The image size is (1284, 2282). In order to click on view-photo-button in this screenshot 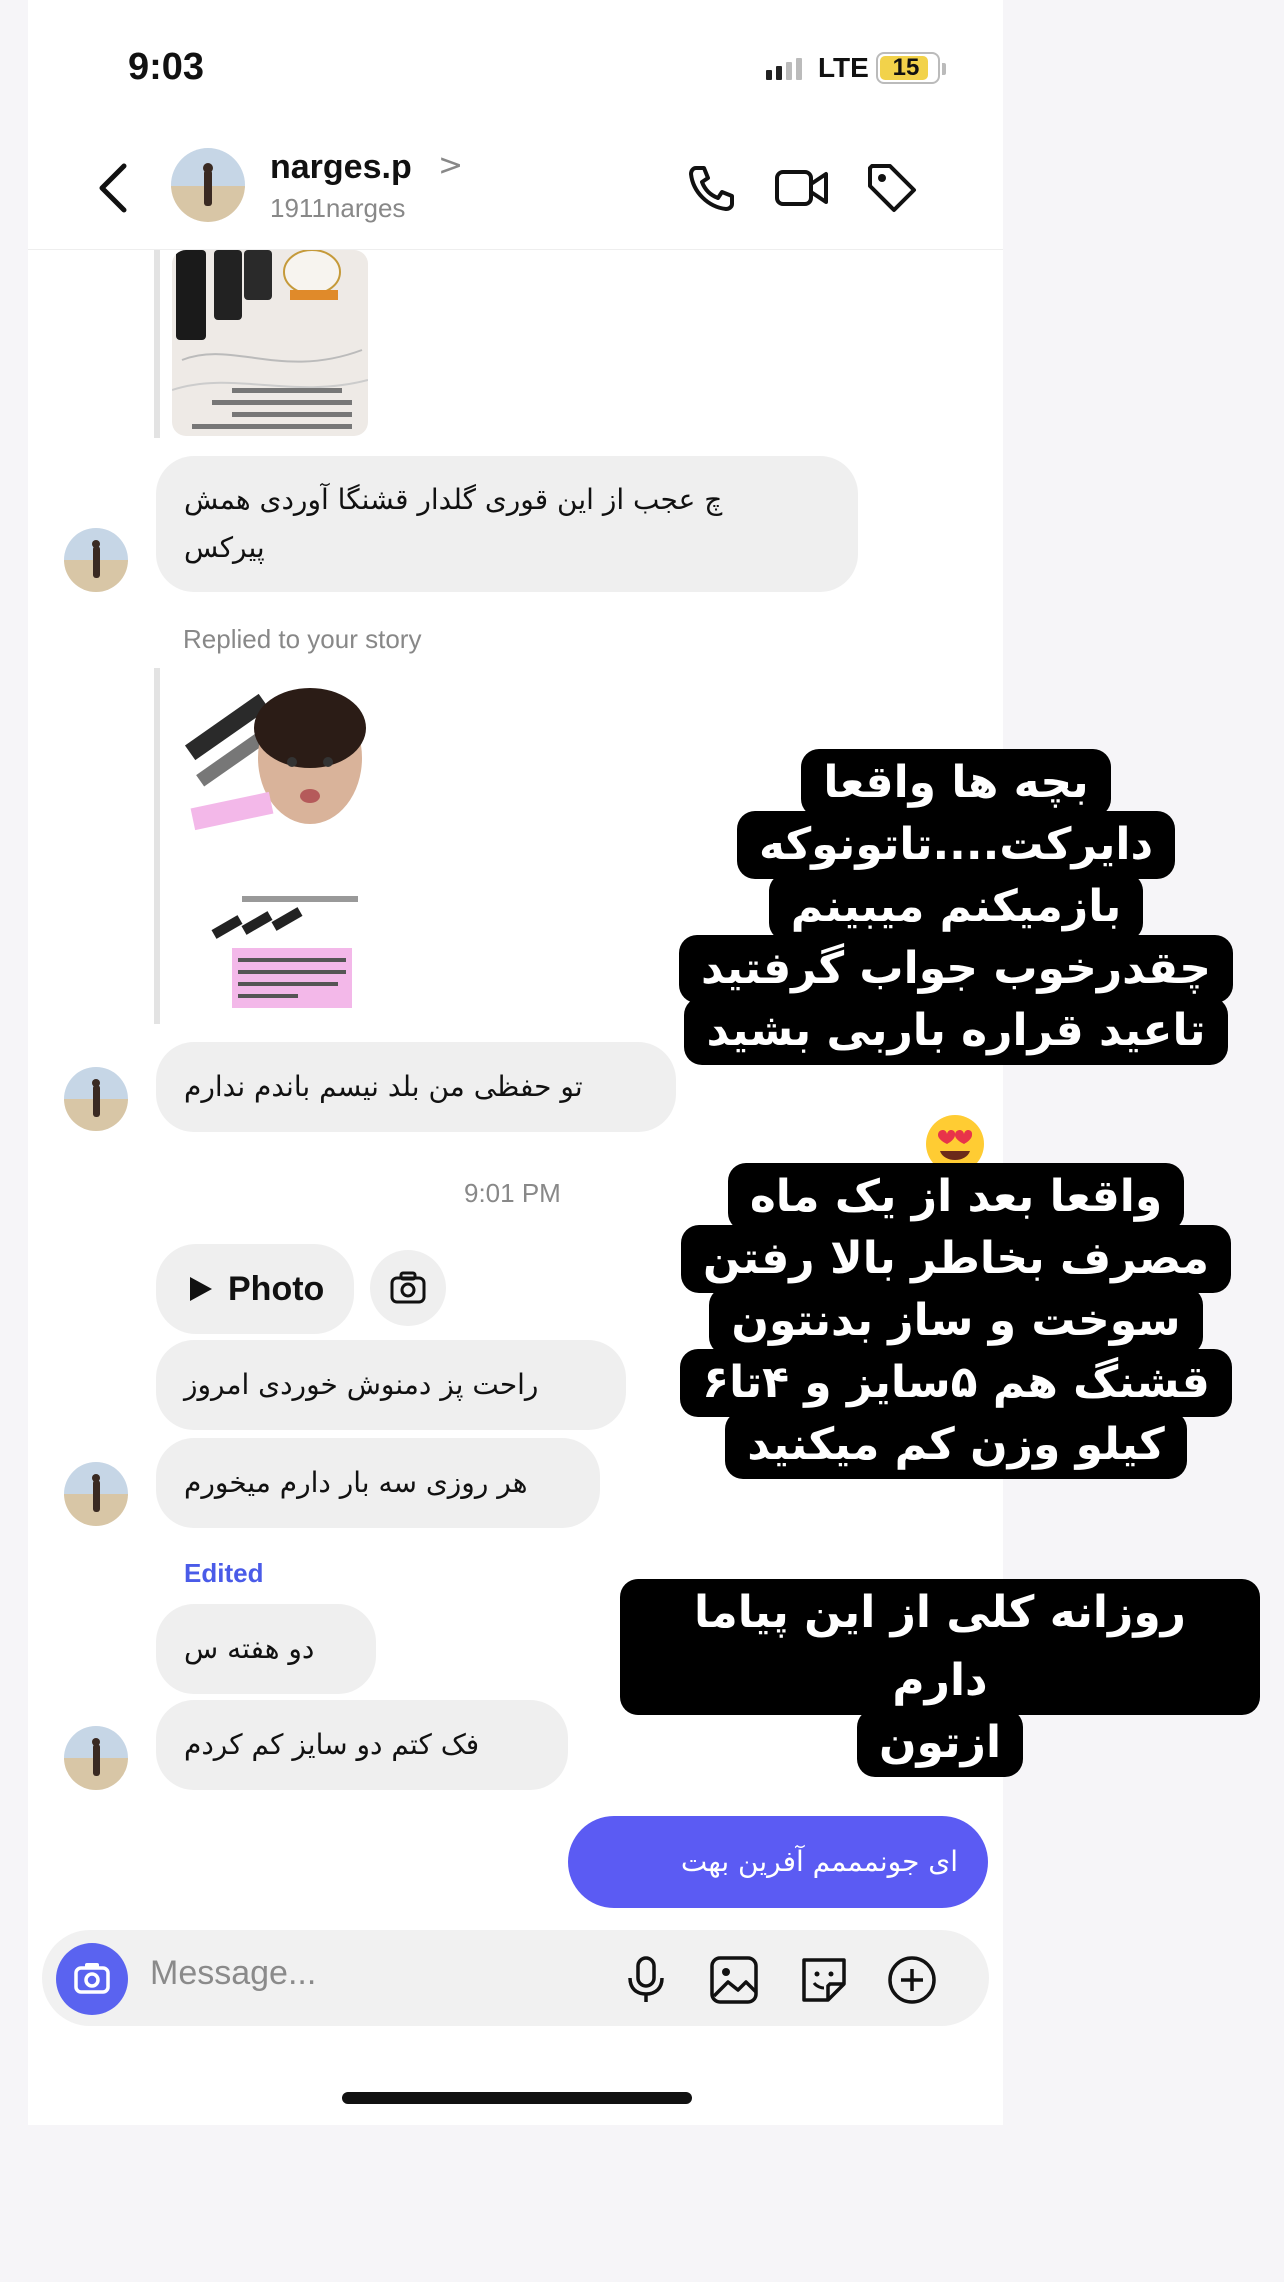, I will do `click(408, 1288)`.